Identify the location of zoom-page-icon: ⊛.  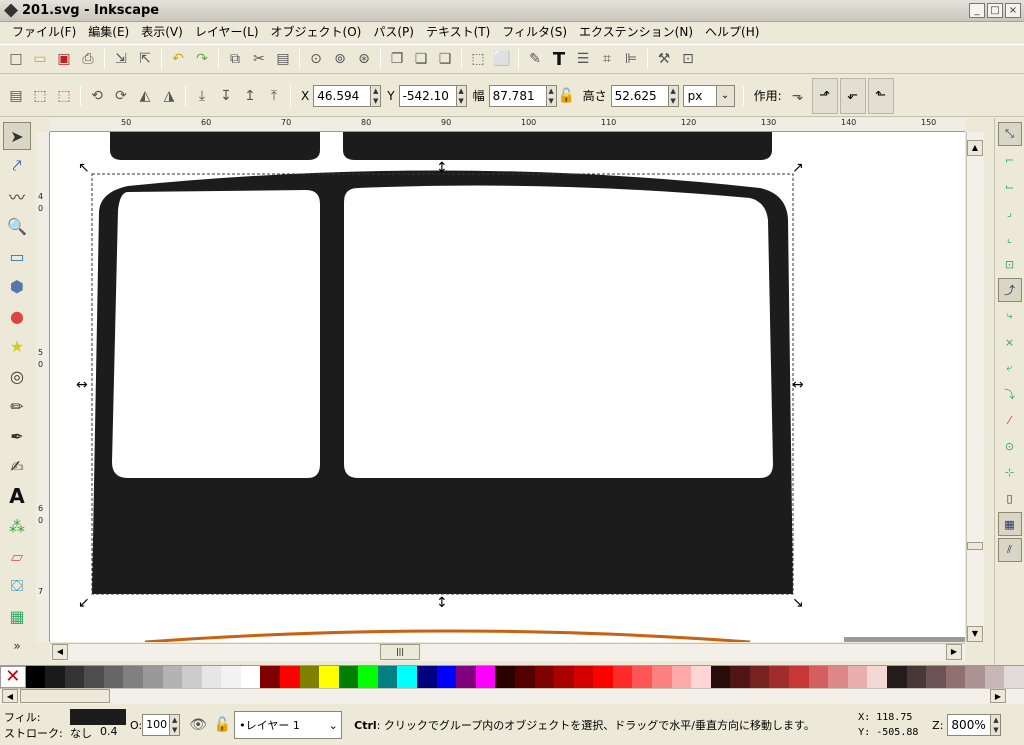
(364, 59).